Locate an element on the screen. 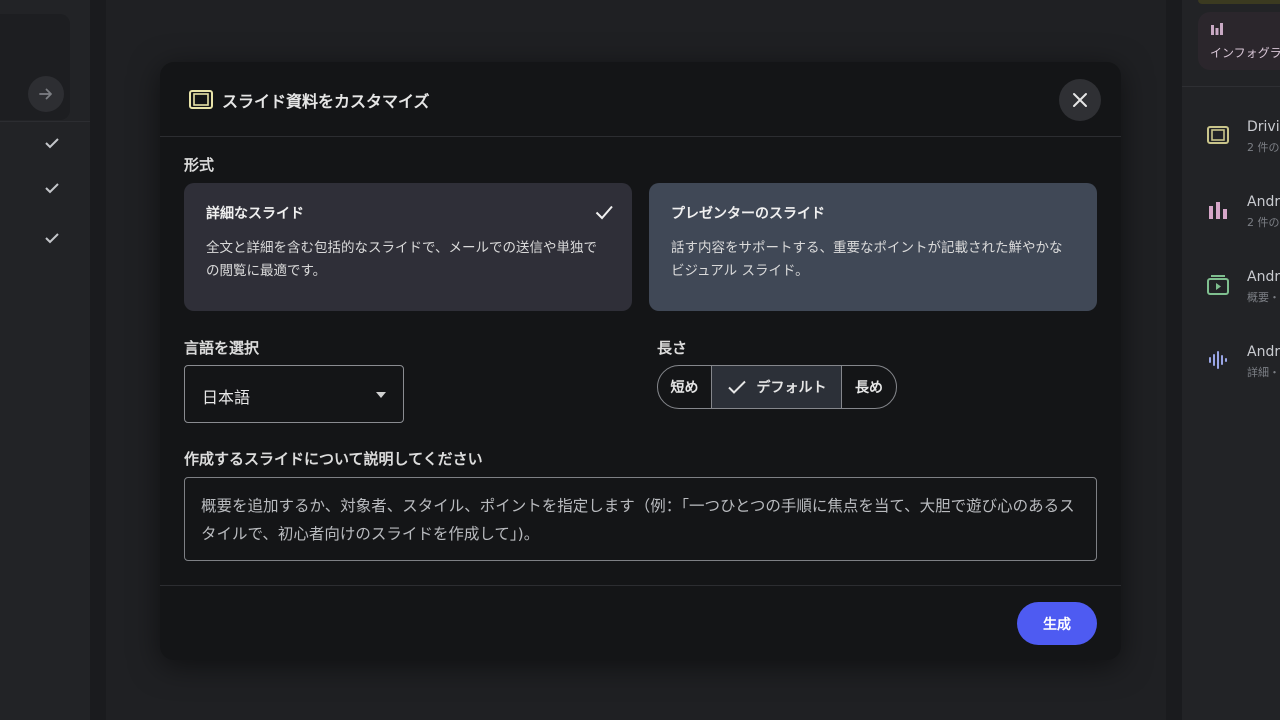 The image size is (1280, 720). length-segmented-control: 短め デフォルト 長め is located at coordinates (777, 387).